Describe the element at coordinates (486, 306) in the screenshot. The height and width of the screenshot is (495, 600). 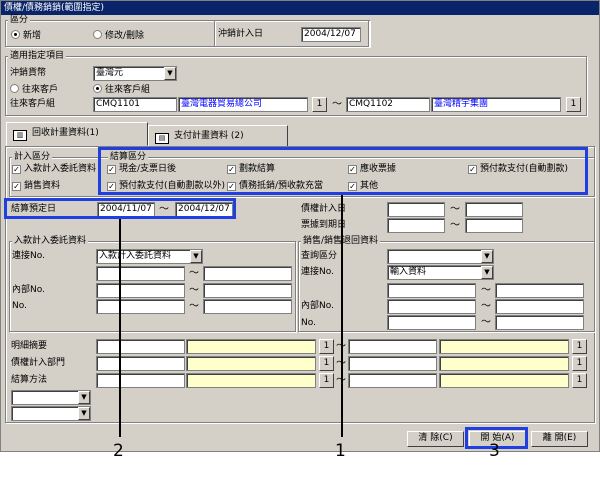
I see `right-r2-tilde: ～` at that location.